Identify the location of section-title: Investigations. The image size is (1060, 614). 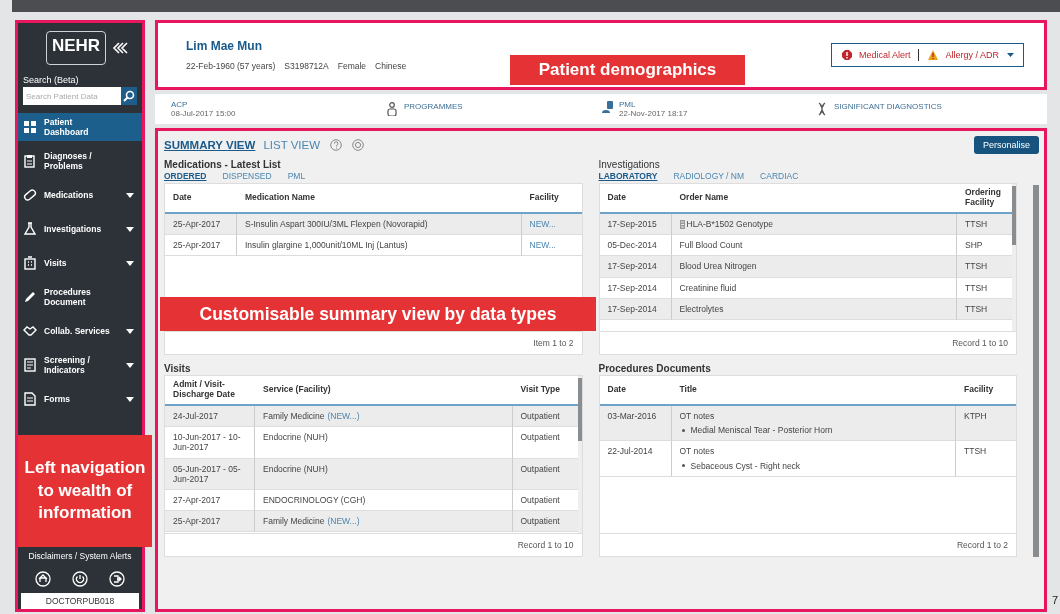
(629, 164).